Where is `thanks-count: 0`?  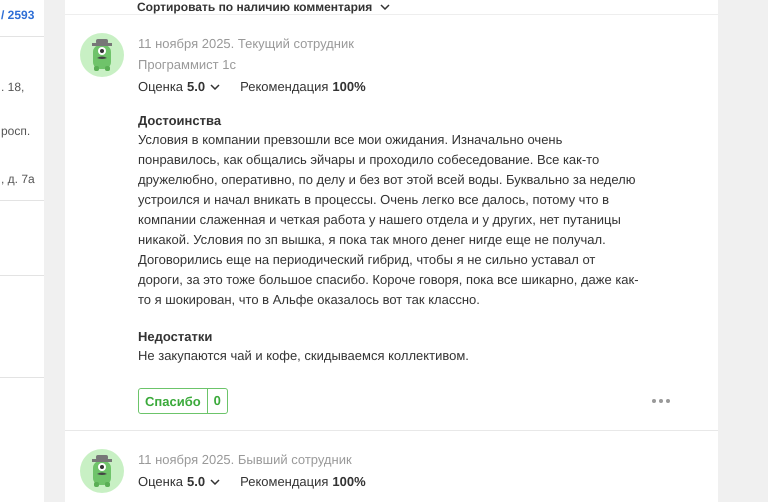 thanks-count: 0 is located at coordinates (216, 401).